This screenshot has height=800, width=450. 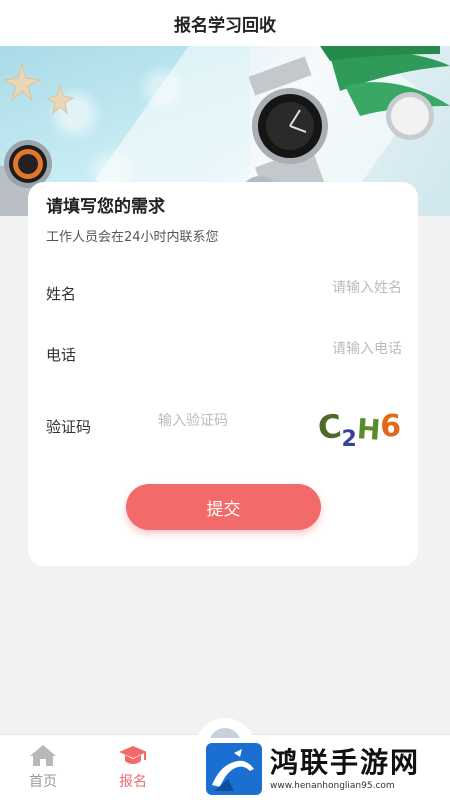 What do you see at coordinates (360, 426) in the screenshot?
I see `captcha-image: C 2 H 6` at bounding box center [360, 426].